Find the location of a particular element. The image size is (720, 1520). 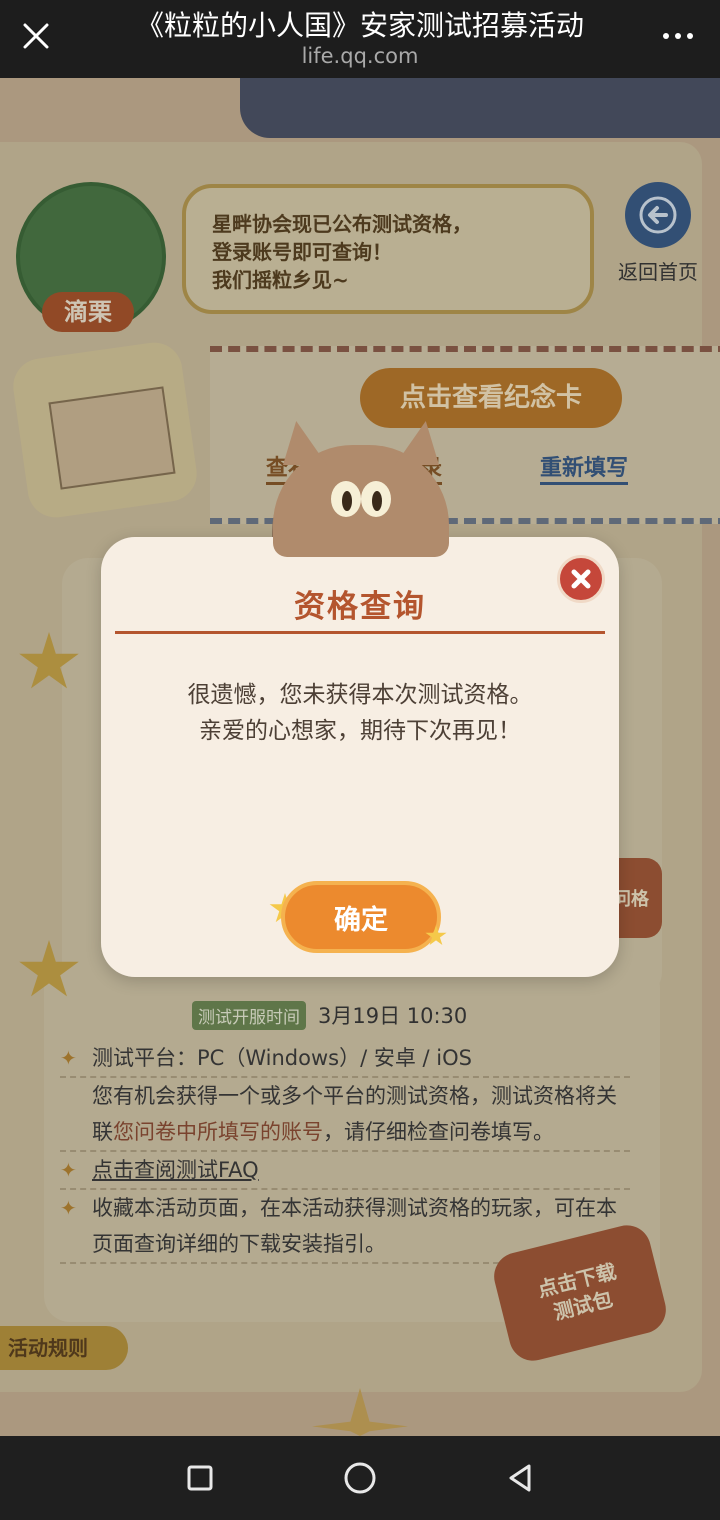

more-options-button is located at coordinates (678, 36).